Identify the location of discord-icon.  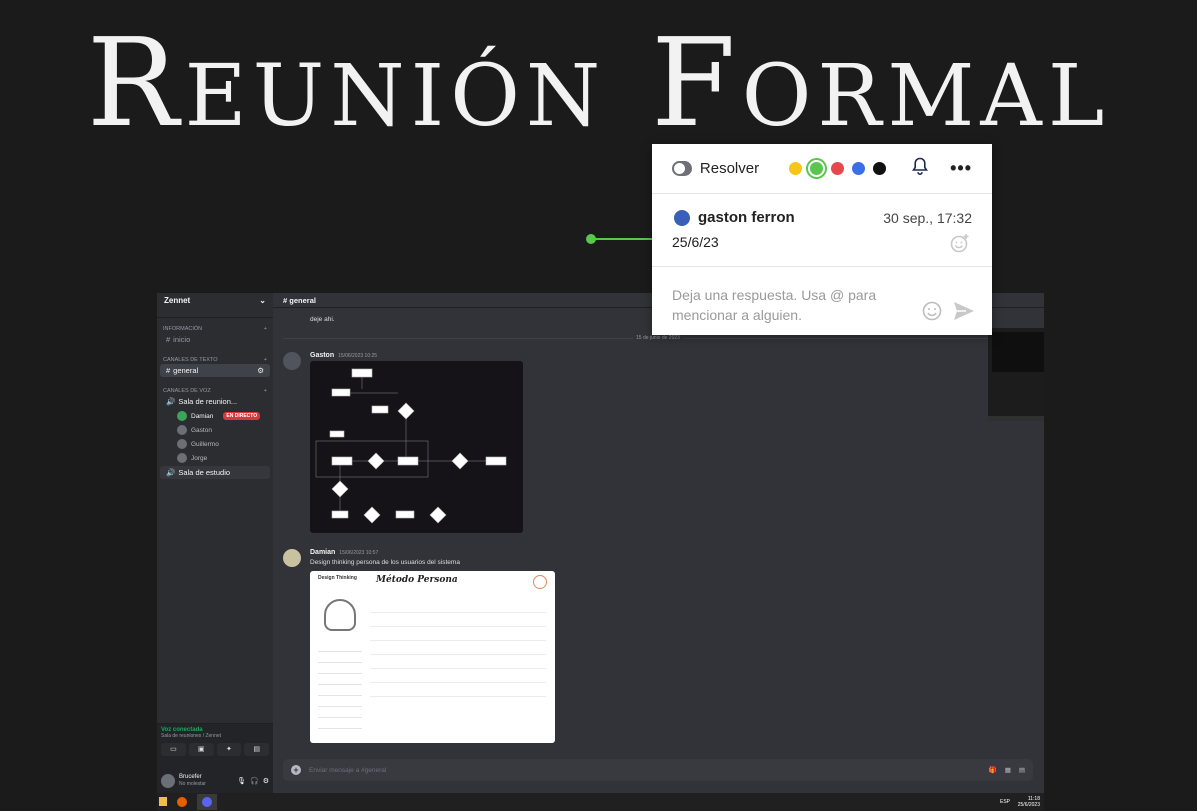
(207, 802).